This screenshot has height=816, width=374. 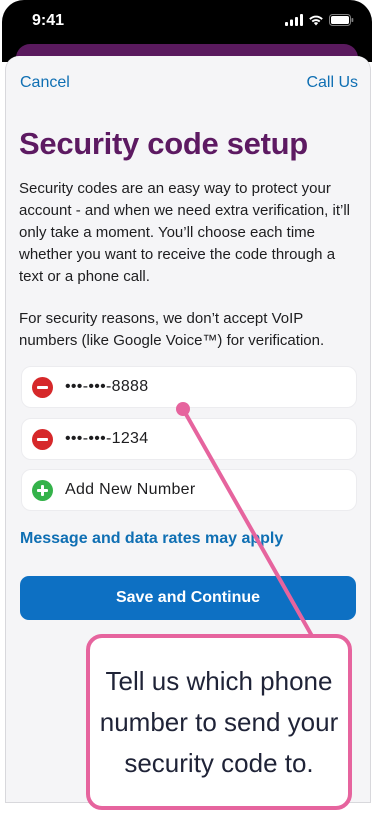 I want to click on add-number-label: Add New Number, so click(x=130, y=489).